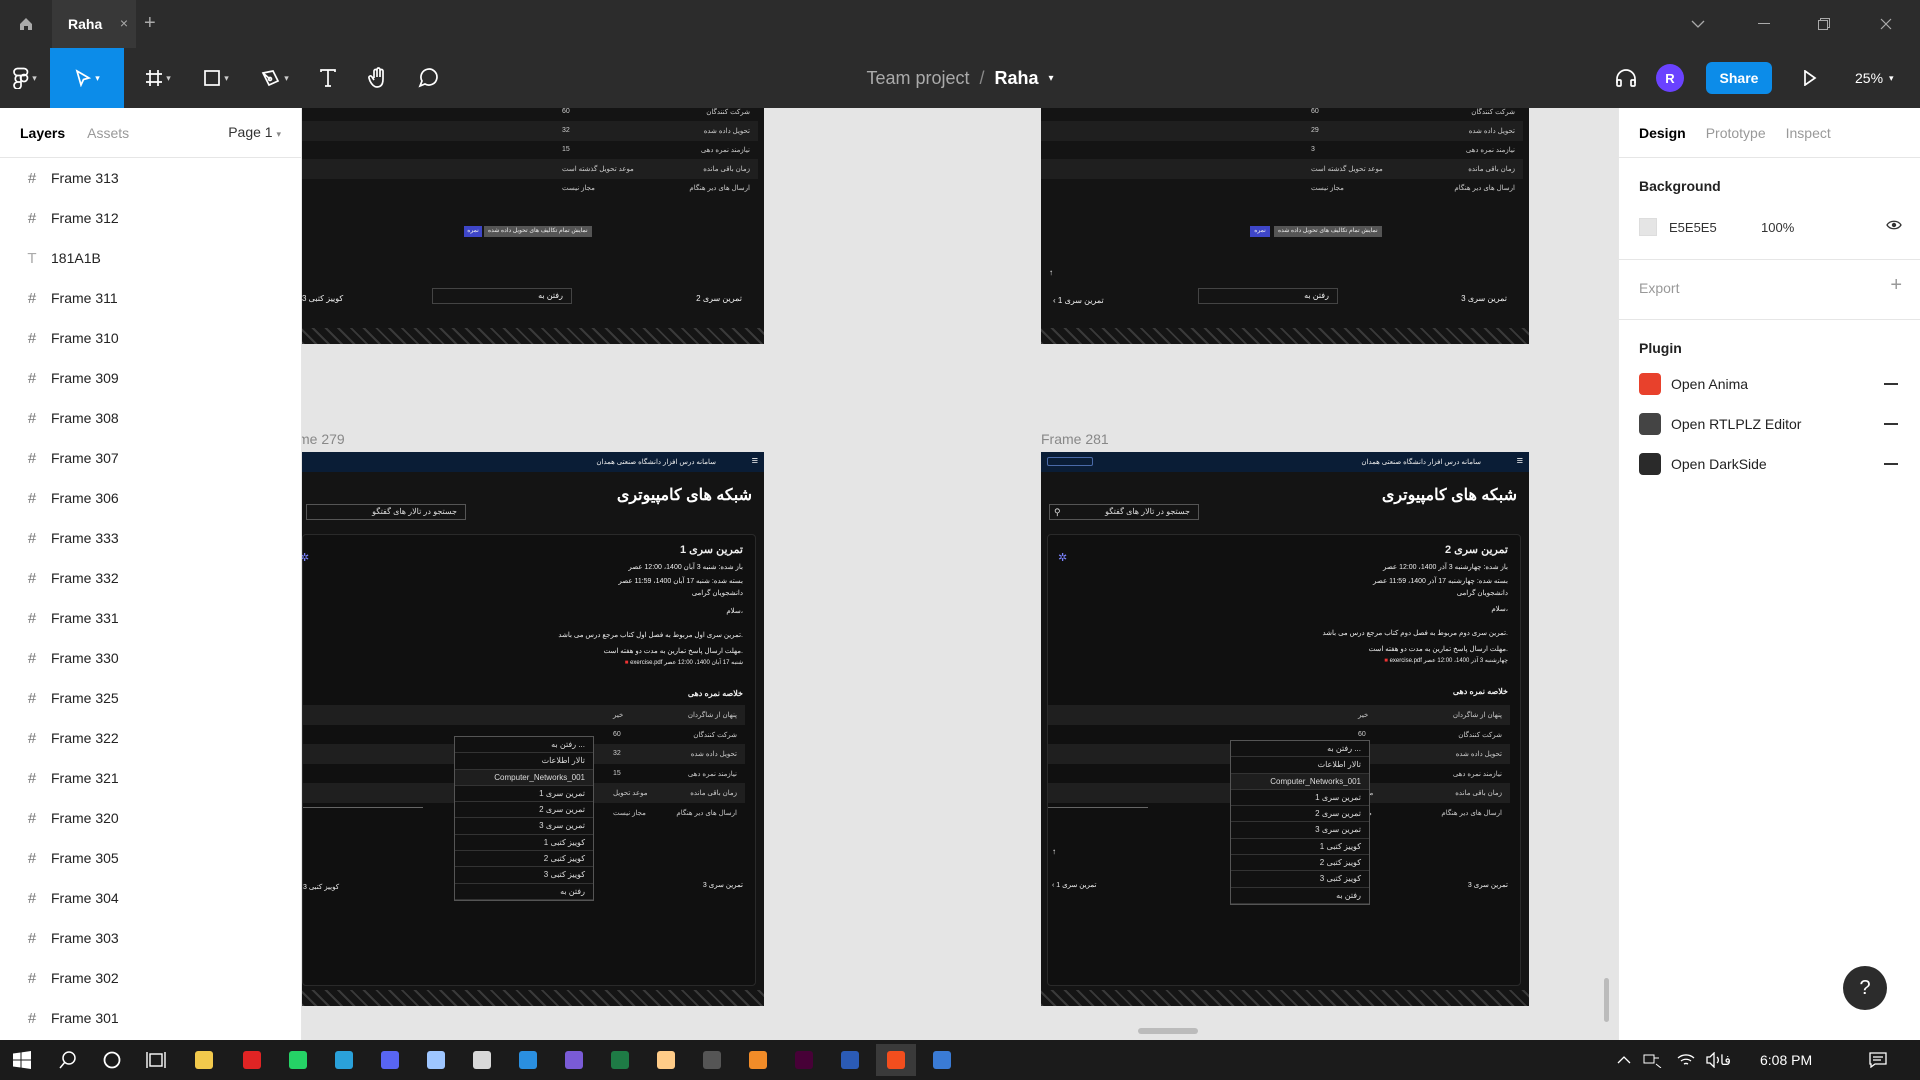 This screenshot has height=1080, width=1920. What do you see at coordinates (108, 133) in the screenshot?
I see `tab-assets: Assets` at bounding box center [108, 133].